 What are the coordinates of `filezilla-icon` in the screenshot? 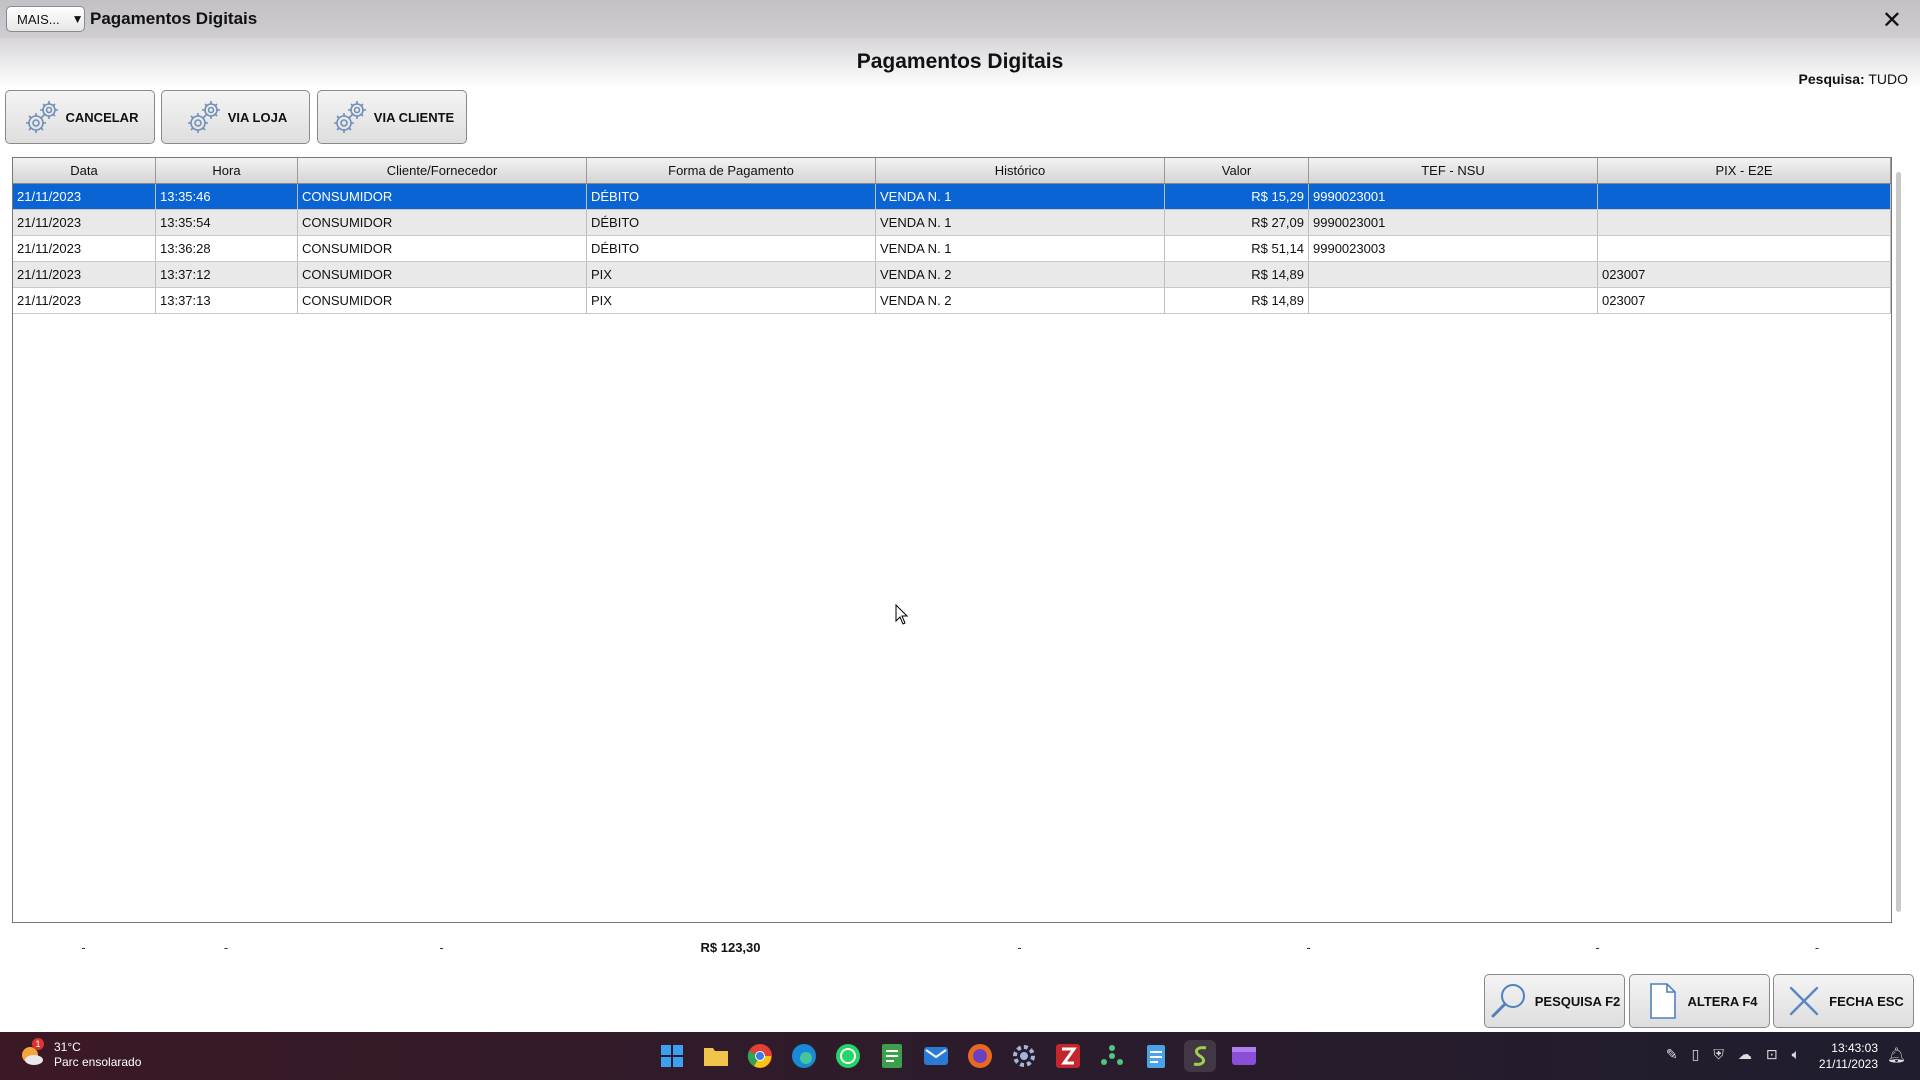 It's located at (1068, 1056).